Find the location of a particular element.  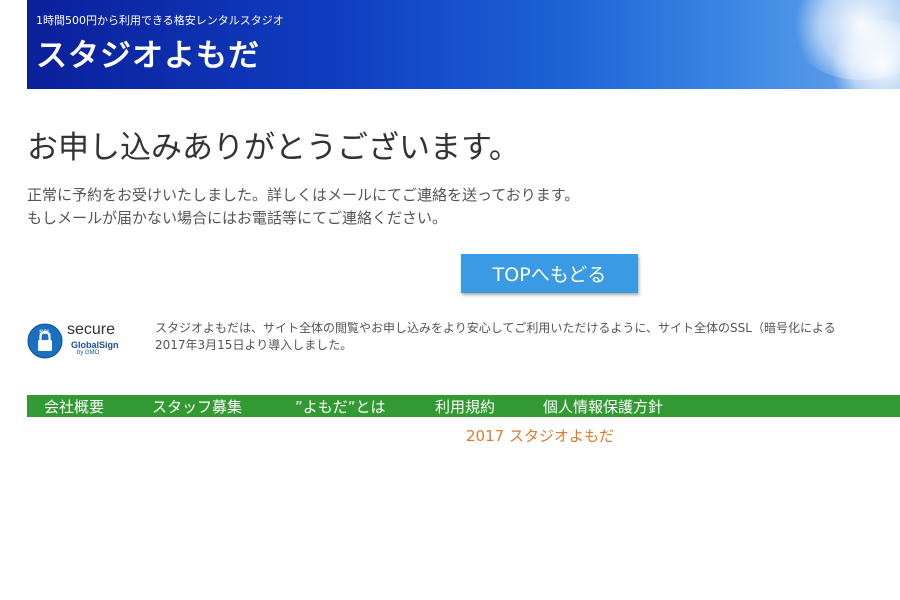

footer-link-recruit: スタッフ募集 is located at coordinates (197, 406).